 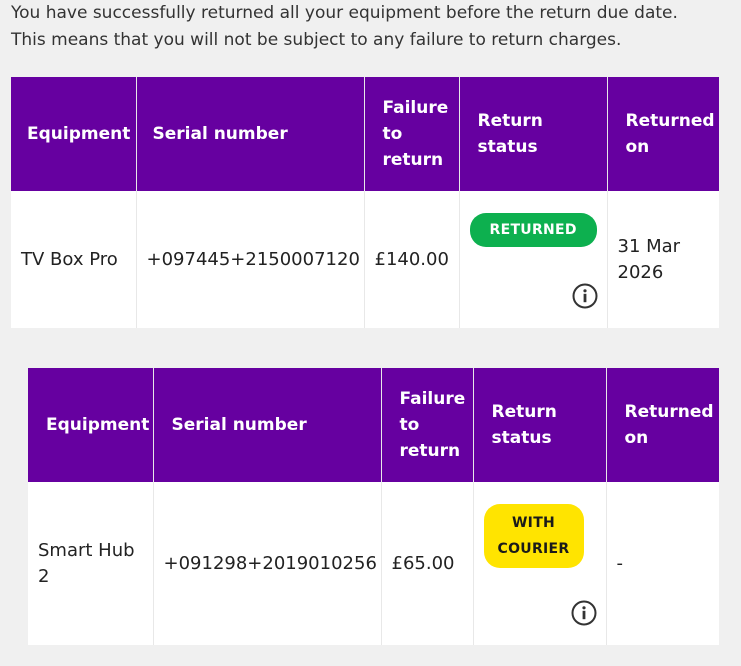 What do you see at coordinates (267, 563) in the screenshot?
I see `cell-serial-number: +091298+2019010256` at bounding box center [267, 563].